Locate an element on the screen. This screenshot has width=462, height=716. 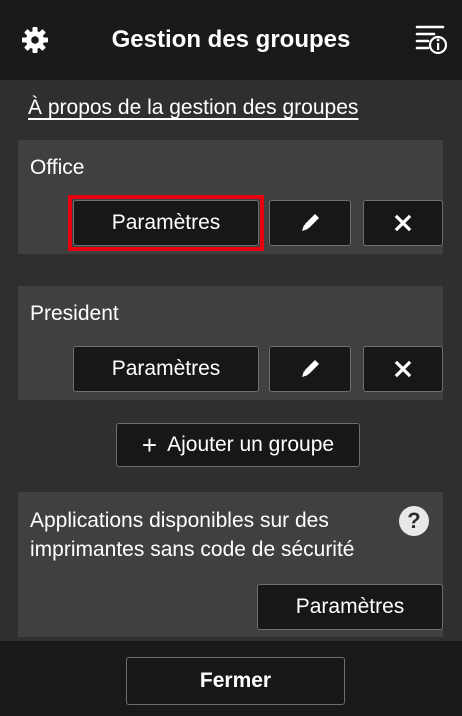
header-bar: Gestion des groupes is located at coordinates (231, 40).